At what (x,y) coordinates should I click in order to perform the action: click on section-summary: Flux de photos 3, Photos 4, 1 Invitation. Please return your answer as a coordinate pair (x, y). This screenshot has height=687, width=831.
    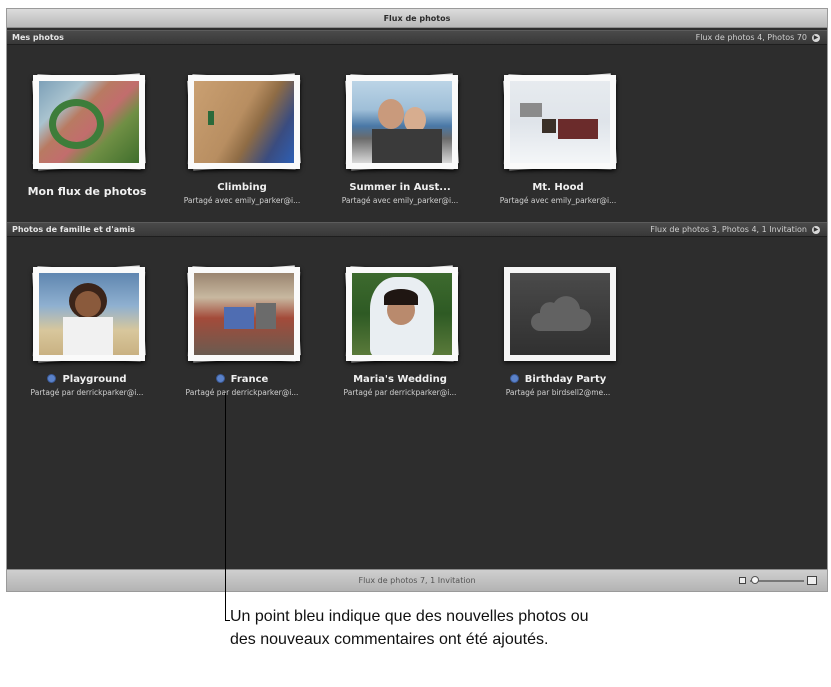
    Looking at the image, I should click on (728, 229).